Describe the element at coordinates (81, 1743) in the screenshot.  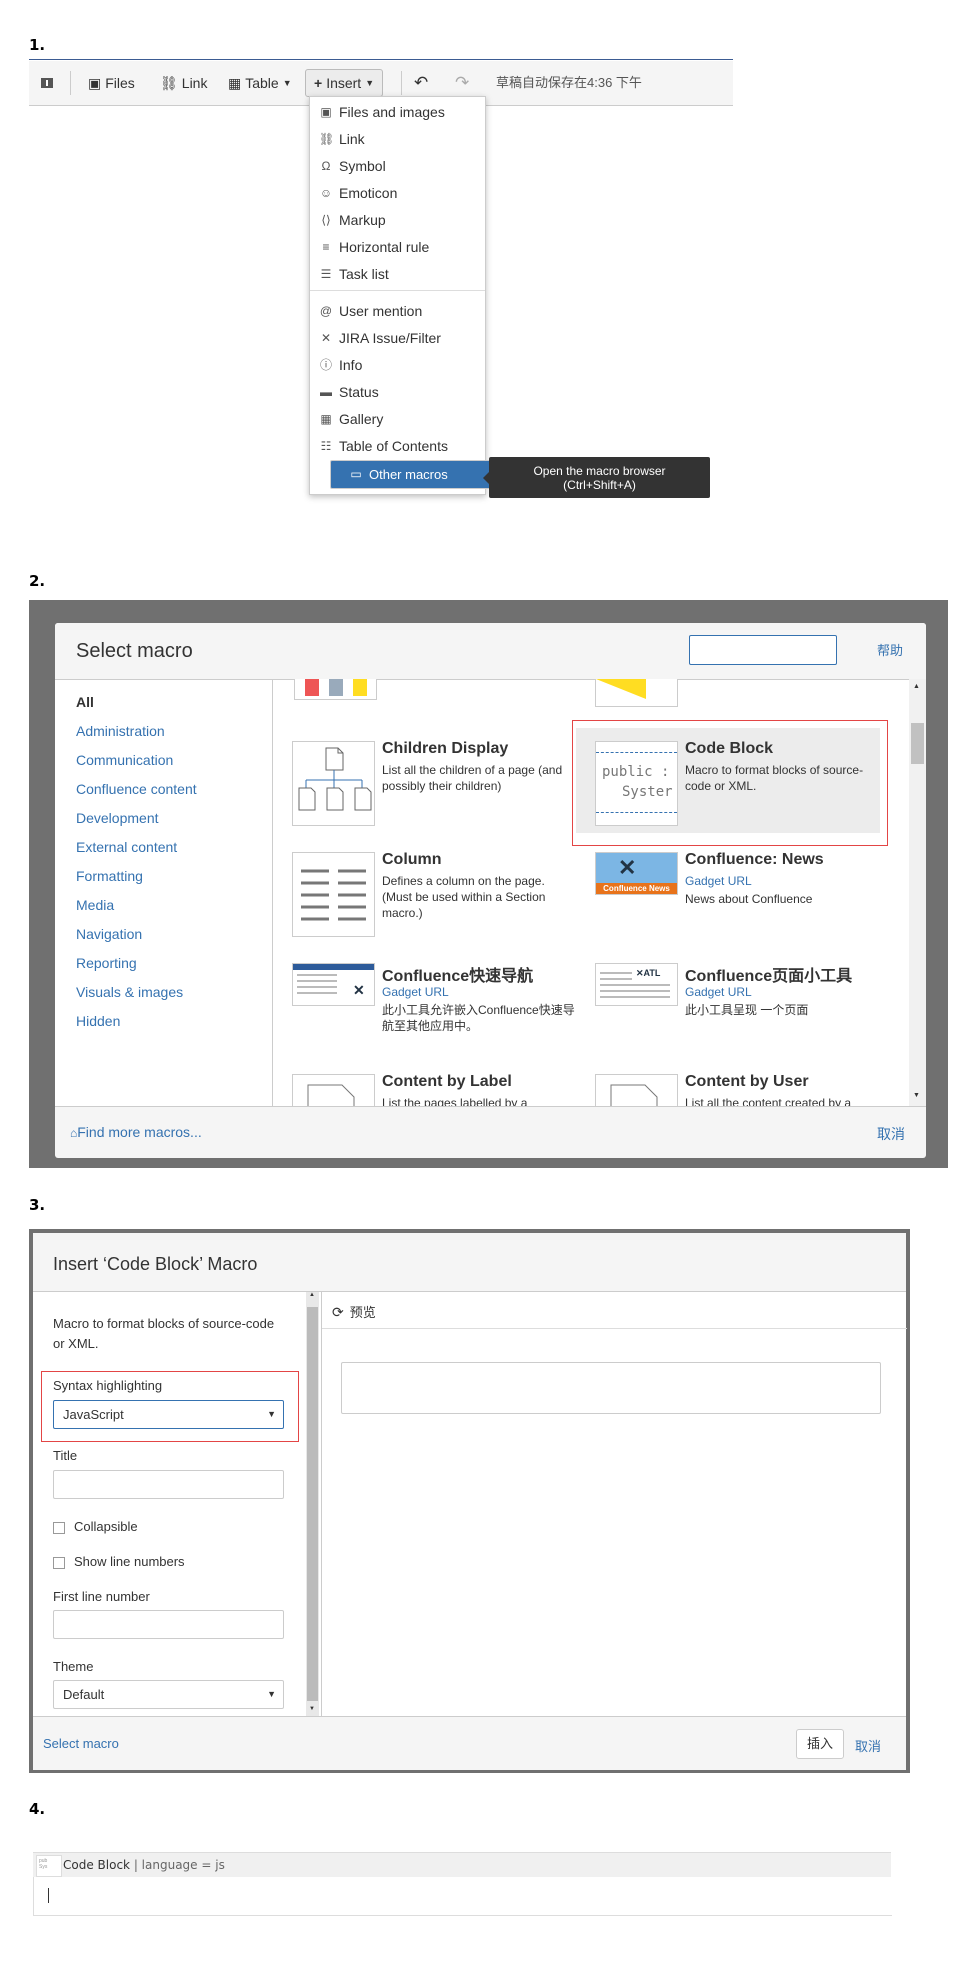
I see `select-macro-link: Select macro` at that location.